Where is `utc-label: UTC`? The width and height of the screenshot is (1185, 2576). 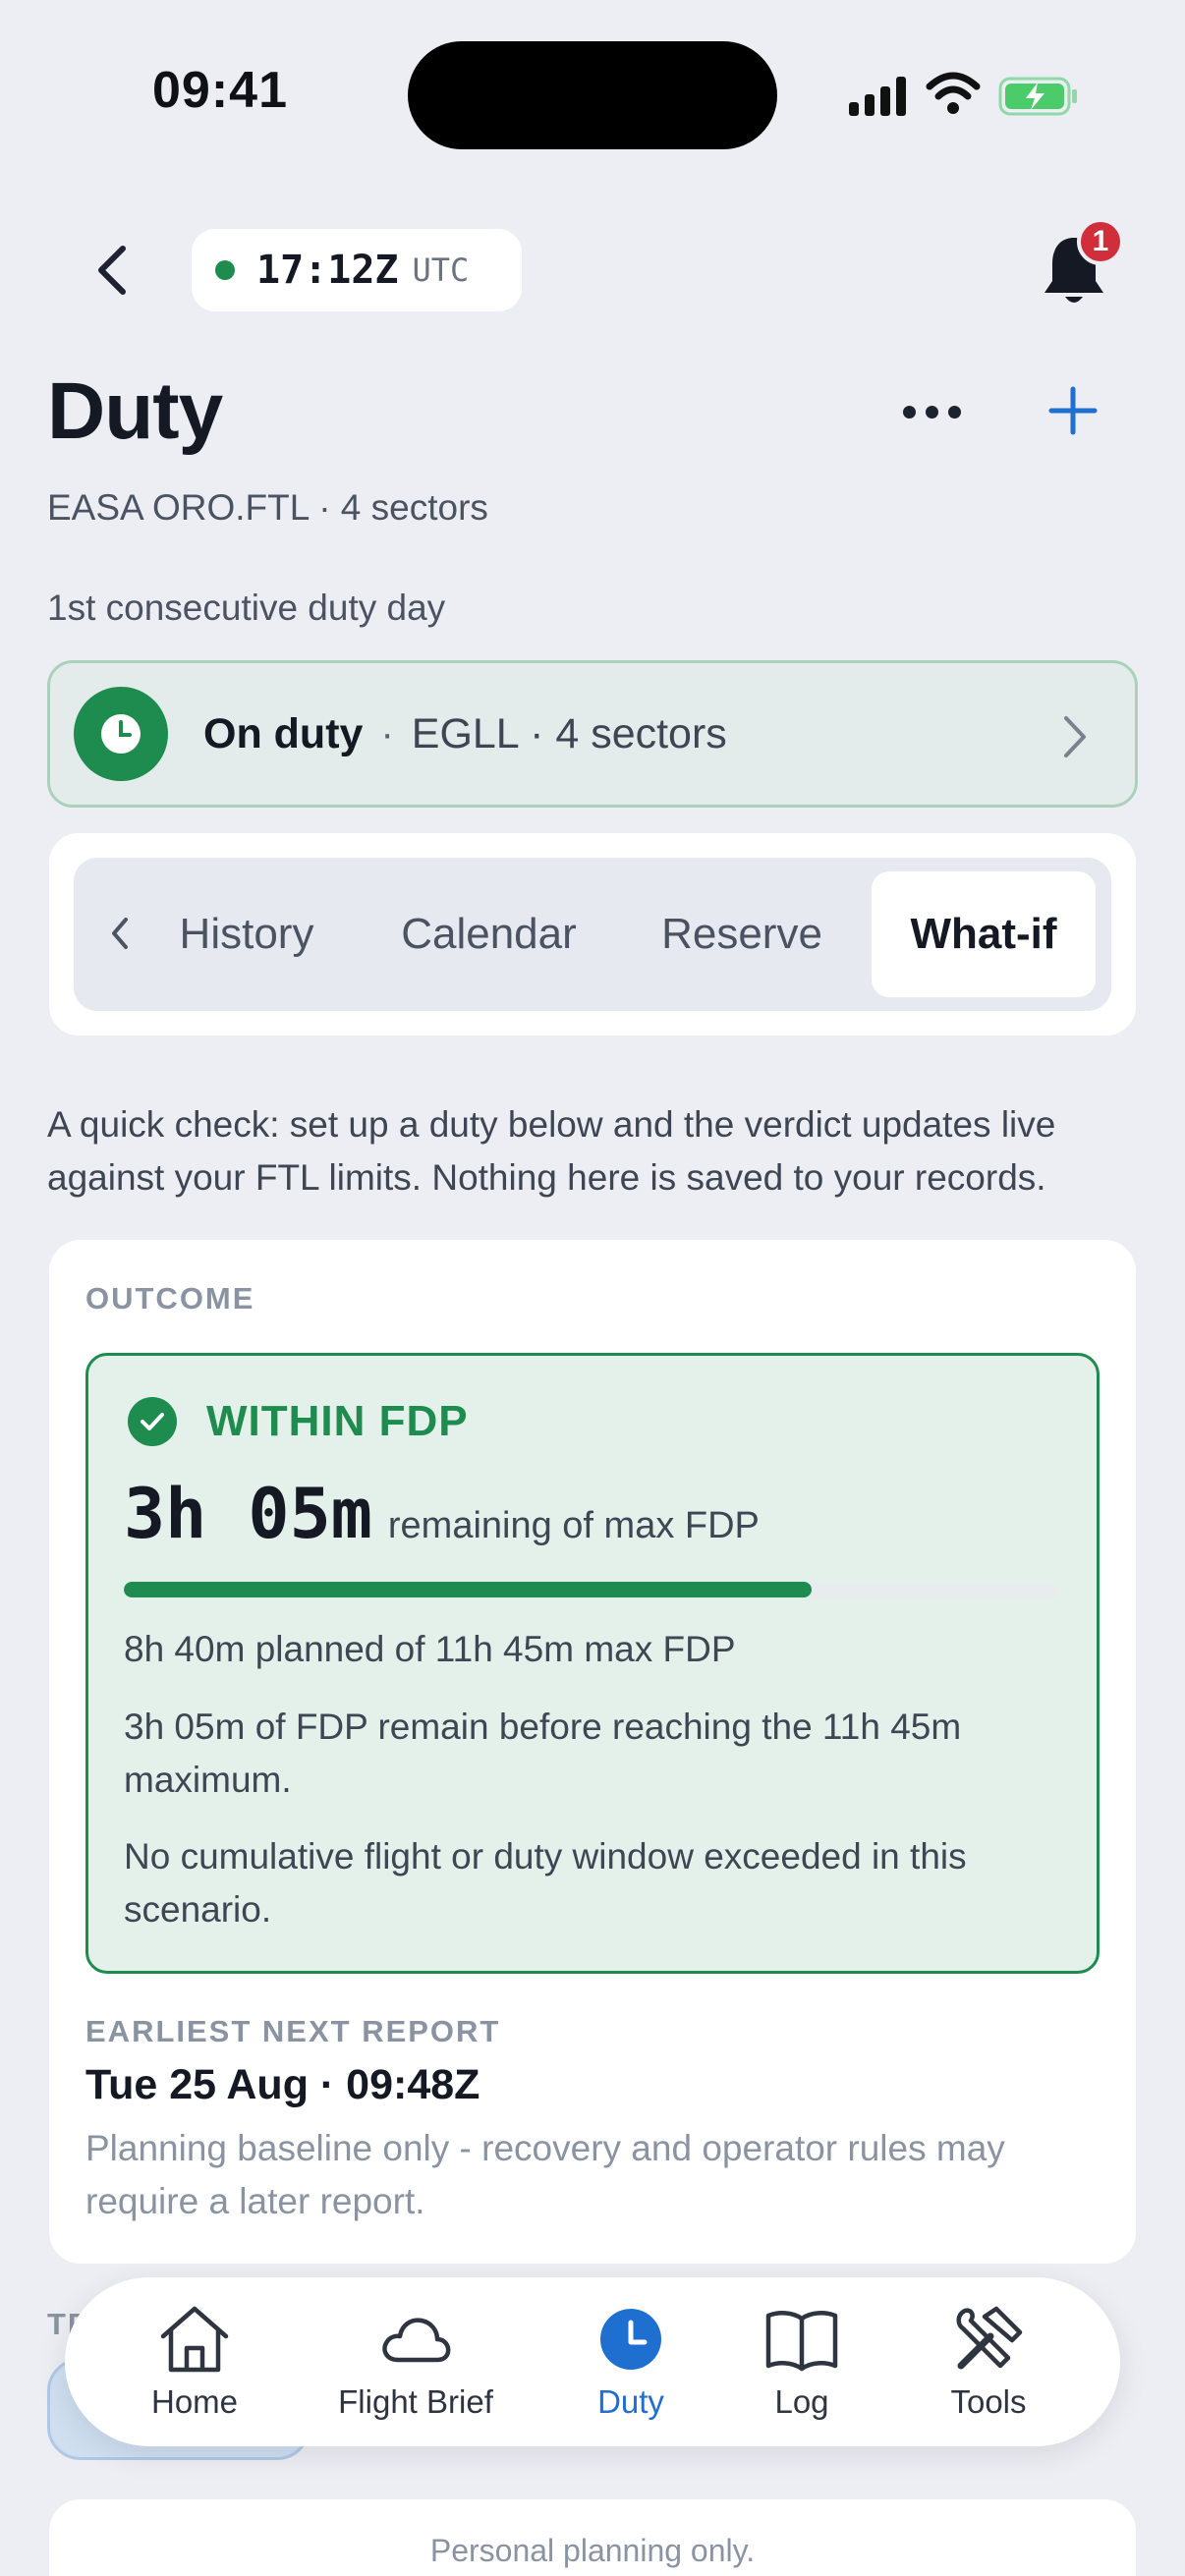
utc-label: UTC is located at coordinates (441, 270).